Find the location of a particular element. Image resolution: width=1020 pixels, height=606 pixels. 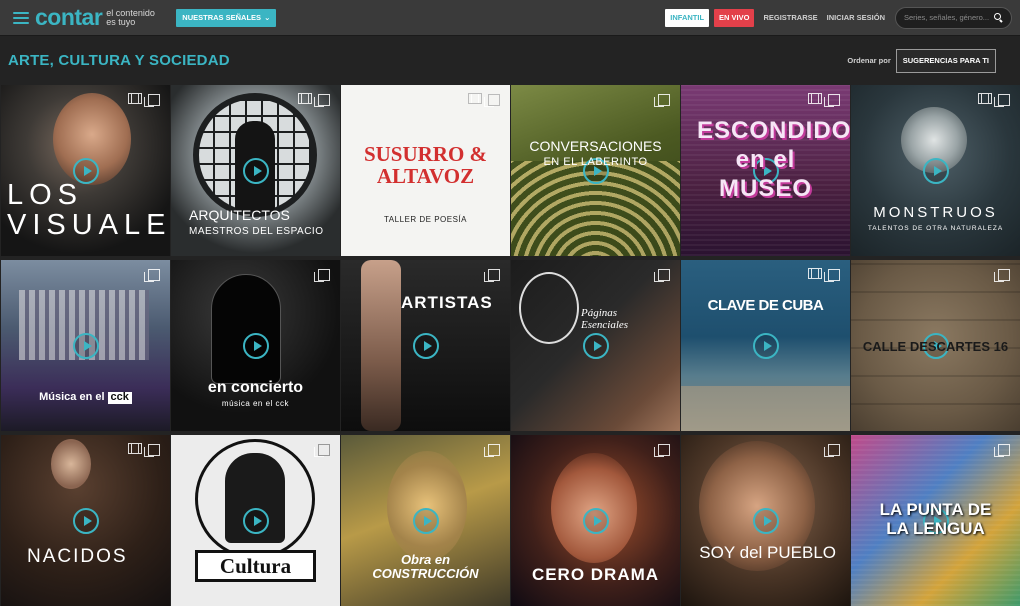

dancer-image is located at coordinates (381, 345).